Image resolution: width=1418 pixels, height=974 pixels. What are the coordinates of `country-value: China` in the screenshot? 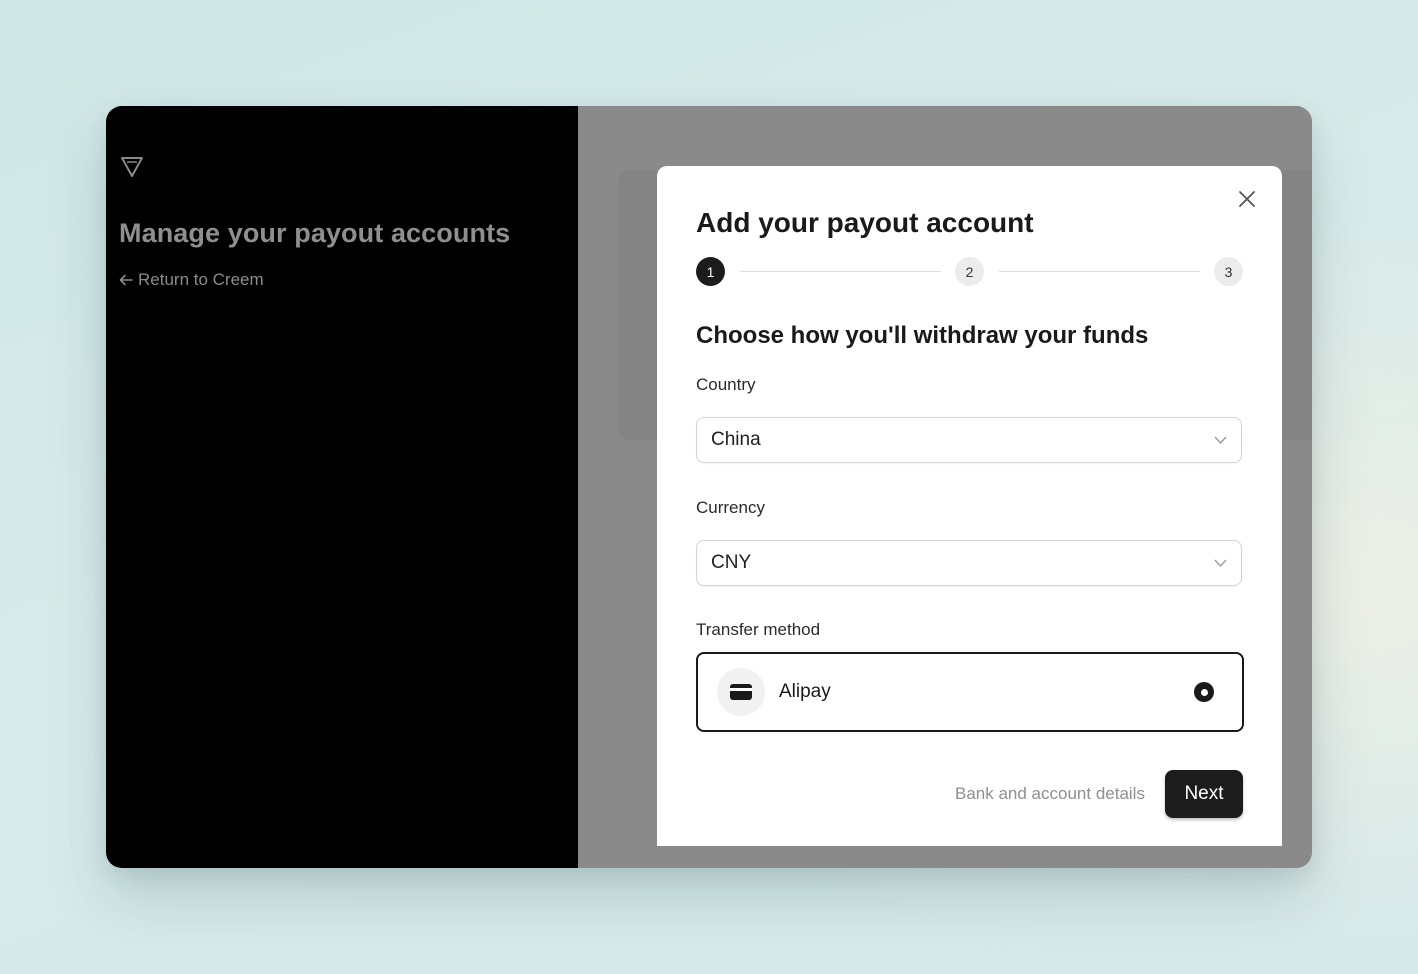 It's located at (736, 439).